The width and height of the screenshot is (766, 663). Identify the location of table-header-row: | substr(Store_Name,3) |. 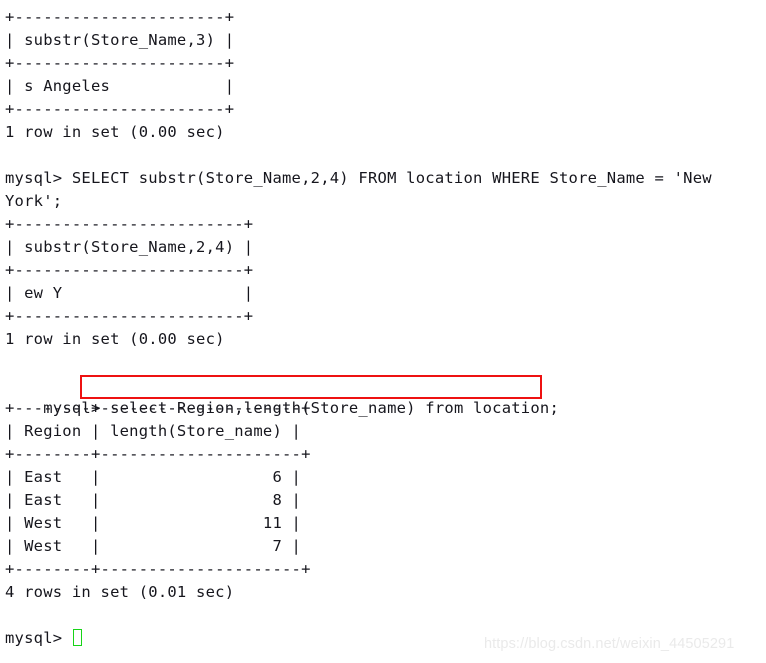
(120, 40).